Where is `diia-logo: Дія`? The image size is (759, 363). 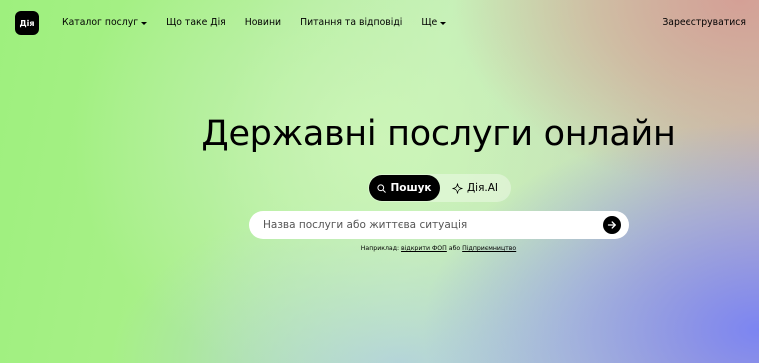 diia-logo: Дія is located at coordinates (27, 23).